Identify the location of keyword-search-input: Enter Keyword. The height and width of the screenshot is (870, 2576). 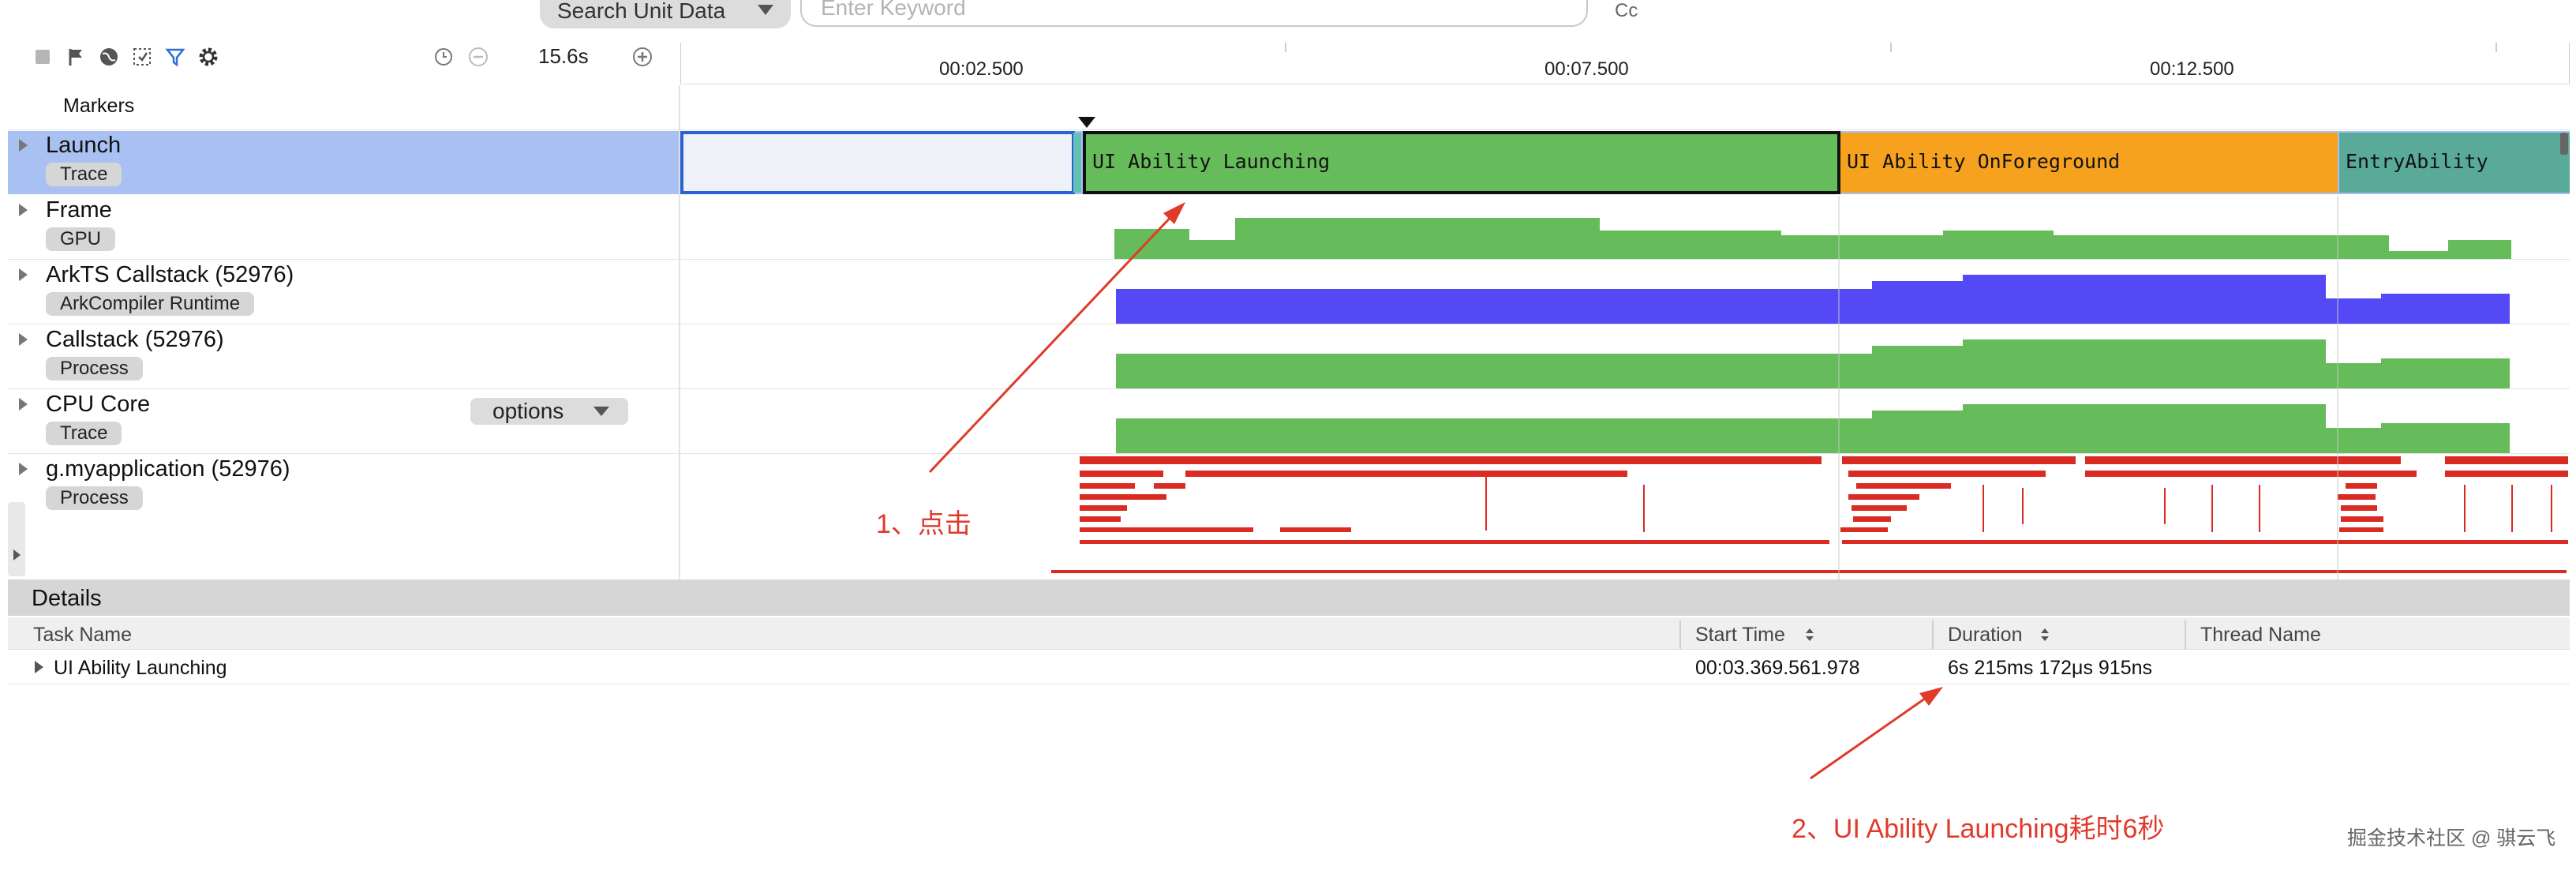
(1194, 13).